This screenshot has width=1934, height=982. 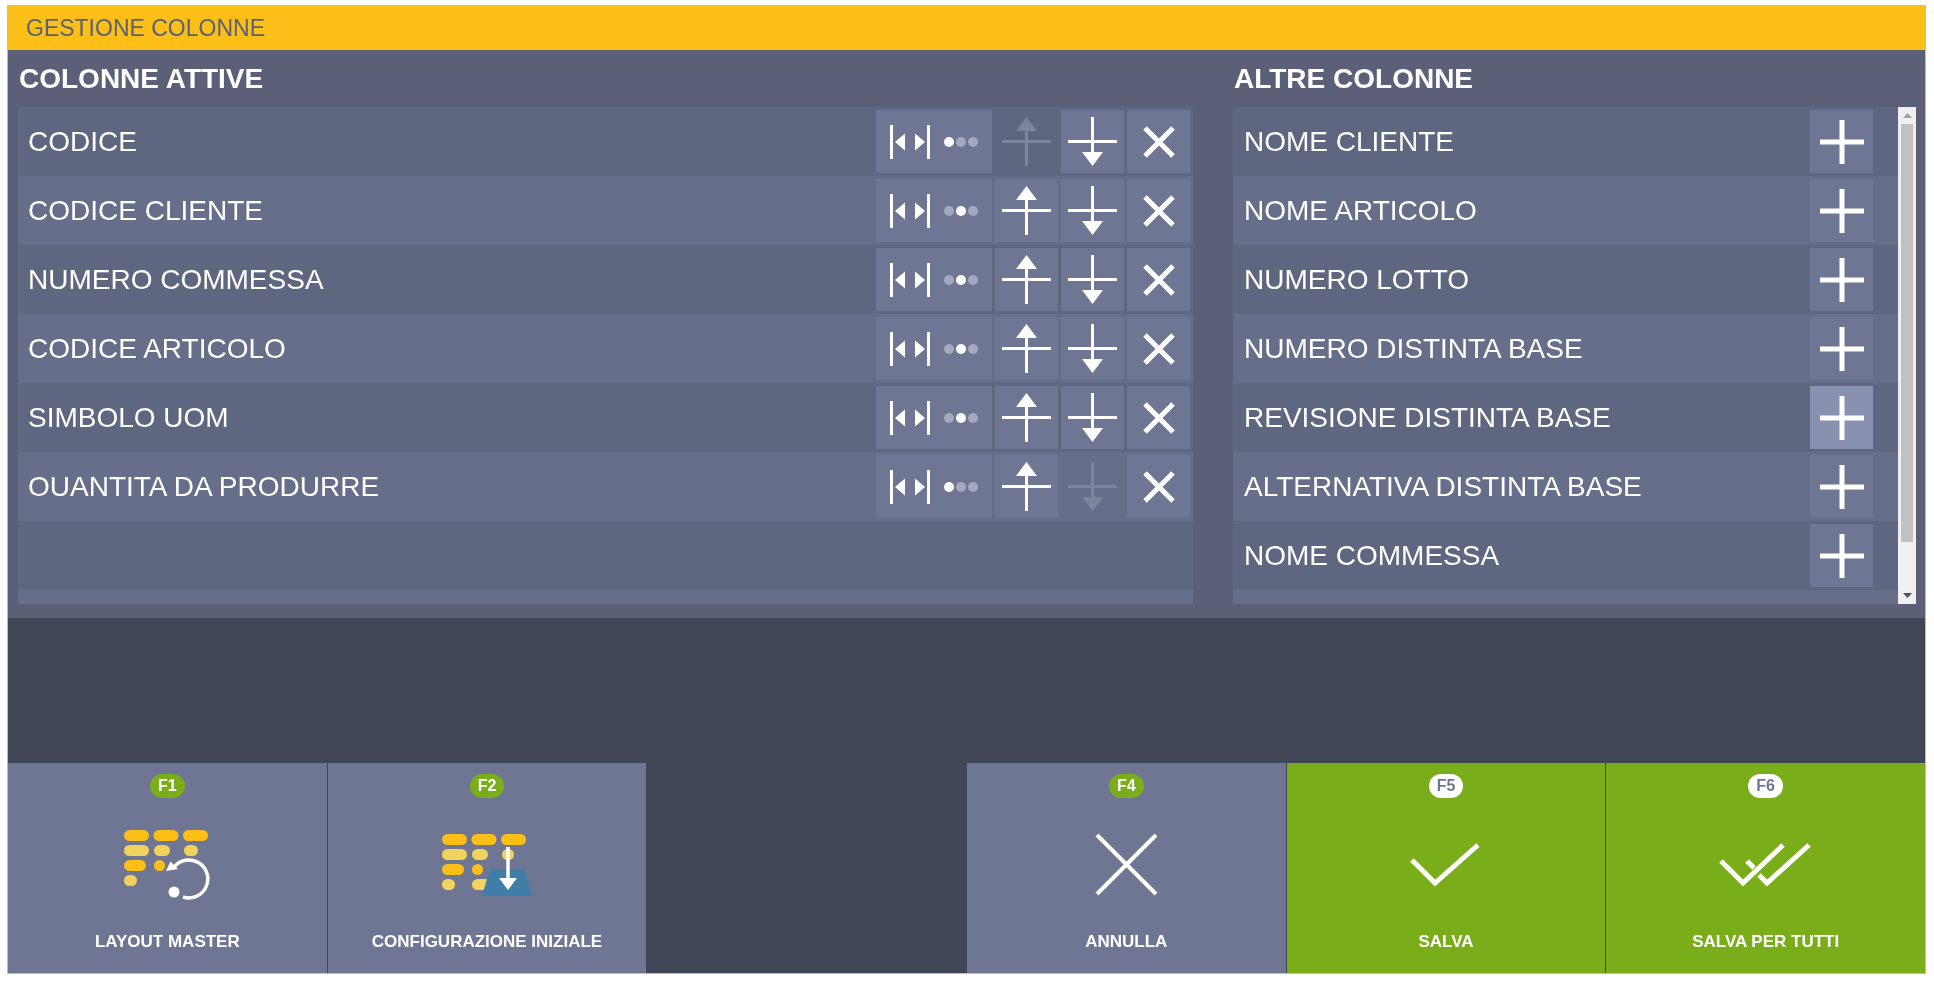 I want to click on toolbar-button: F4 ANNULLA, so click(x=1126, y=868).